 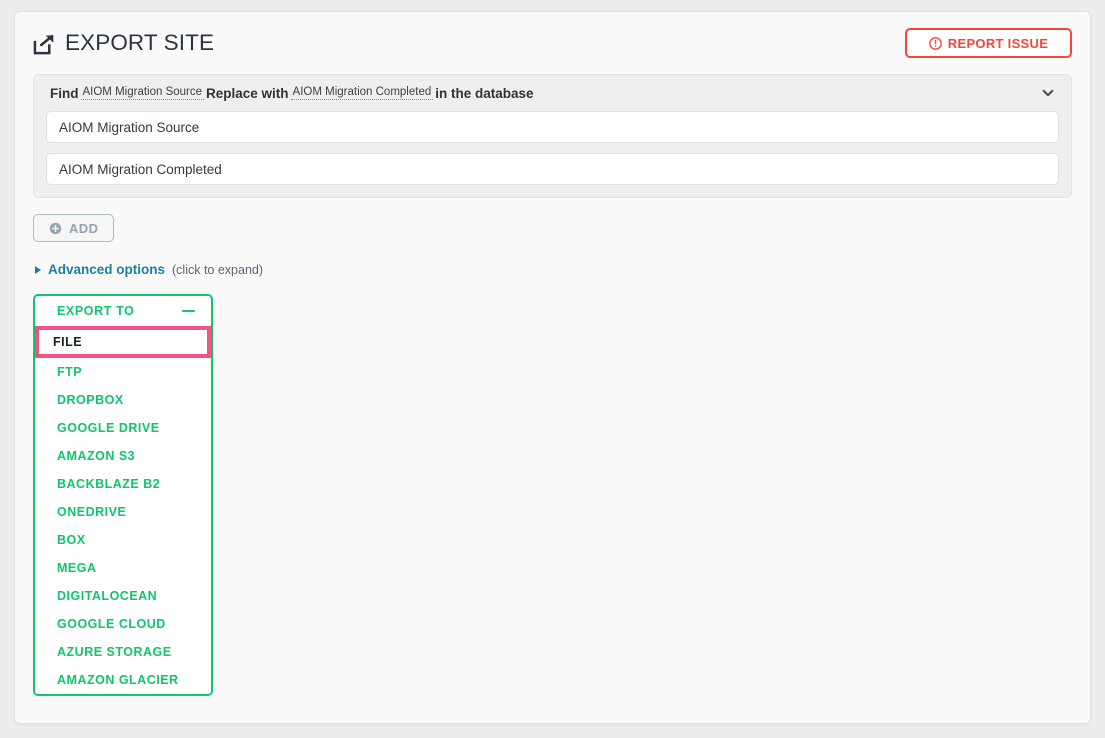 What do you see at coordinates (123, 568) in the screenshot?
I see `export-option-mega: MEGA` at bounding box center [123, 568].